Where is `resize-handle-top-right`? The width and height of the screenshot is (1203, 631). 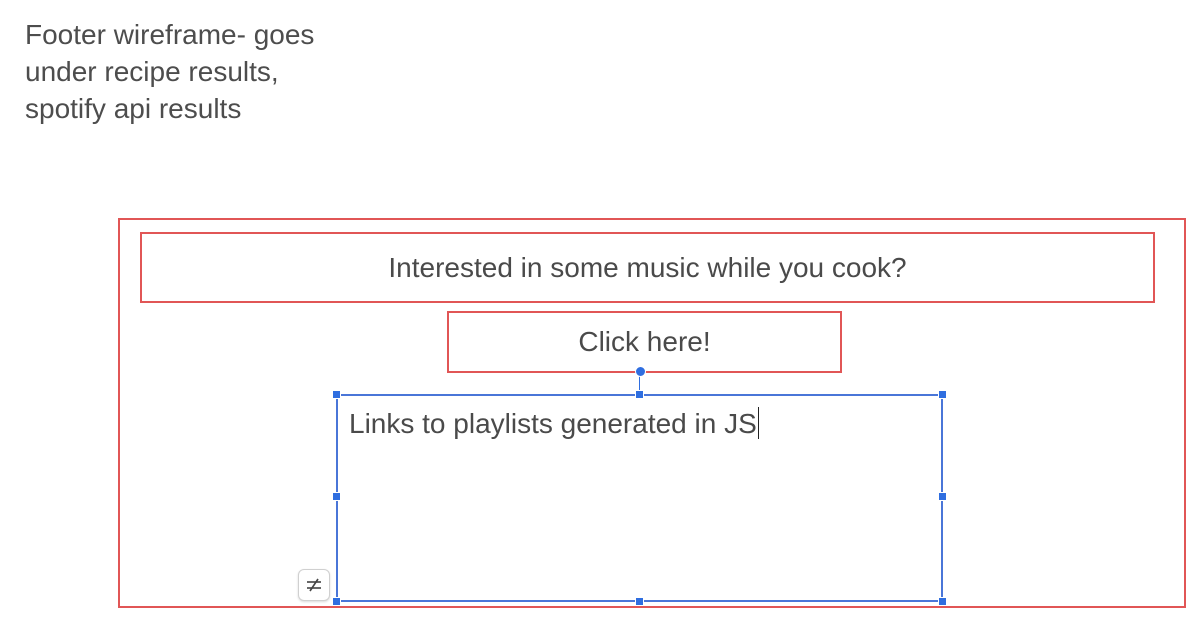 resize-handle-top-right is located at coordinates (942, 394).